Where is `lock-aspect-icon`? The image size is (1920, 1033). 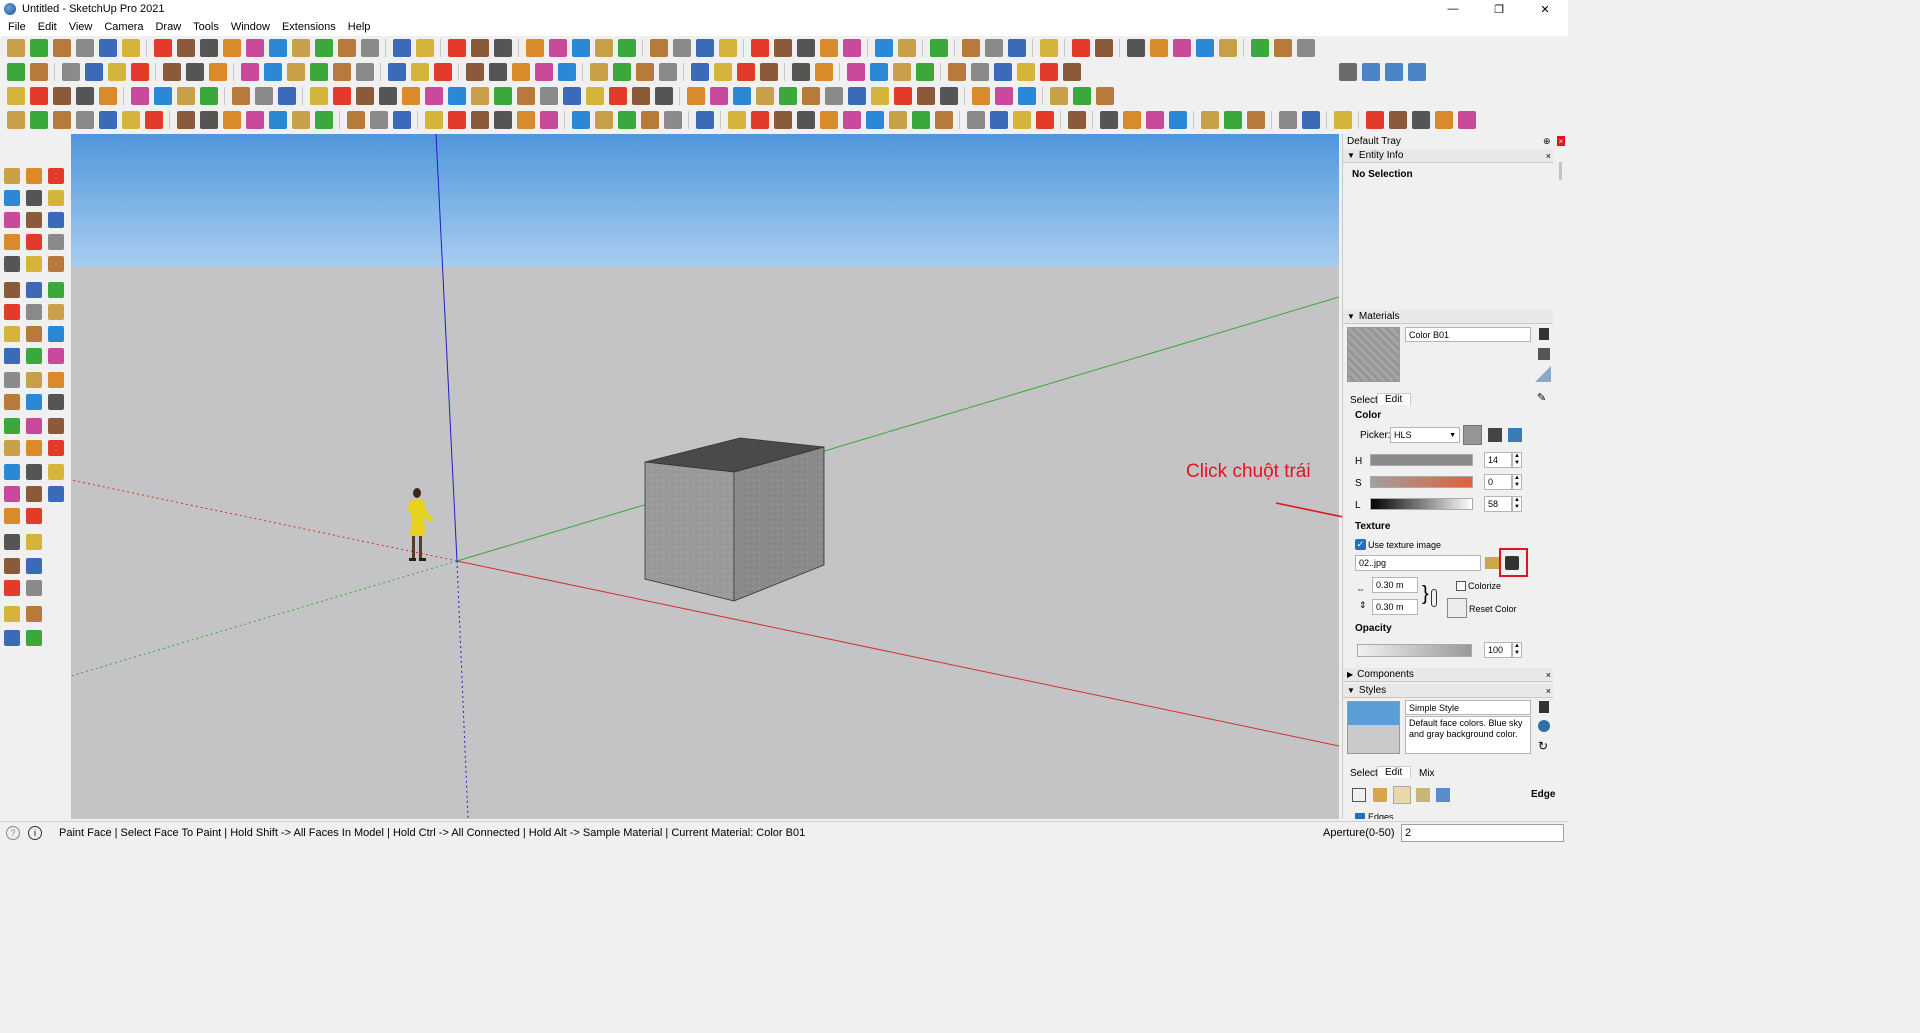 lock-aspect-icon is located at coordinates (1434, 598).